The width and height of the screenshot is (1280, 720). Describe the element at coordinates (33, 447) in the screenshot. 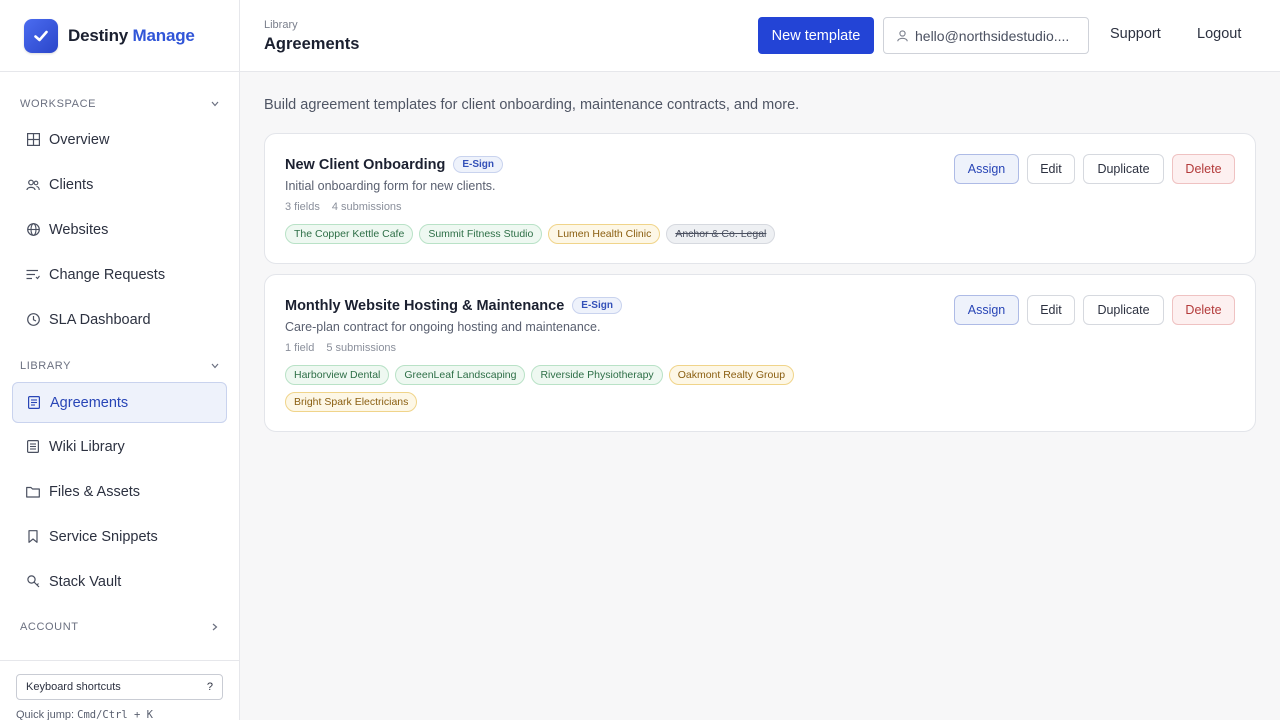

I see `book-icon` at that location.